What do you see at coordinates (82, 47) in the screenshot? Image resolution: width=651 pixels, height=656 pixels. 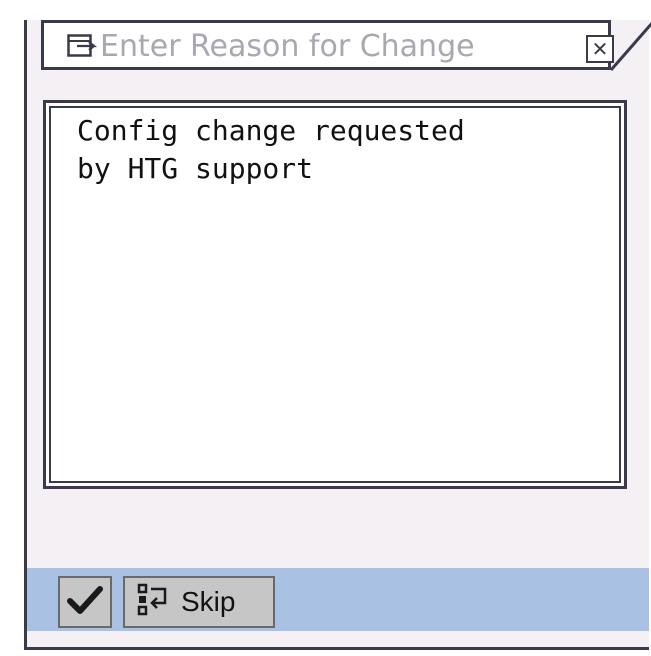 I see `window-icon` at bounding box center [82, 47].